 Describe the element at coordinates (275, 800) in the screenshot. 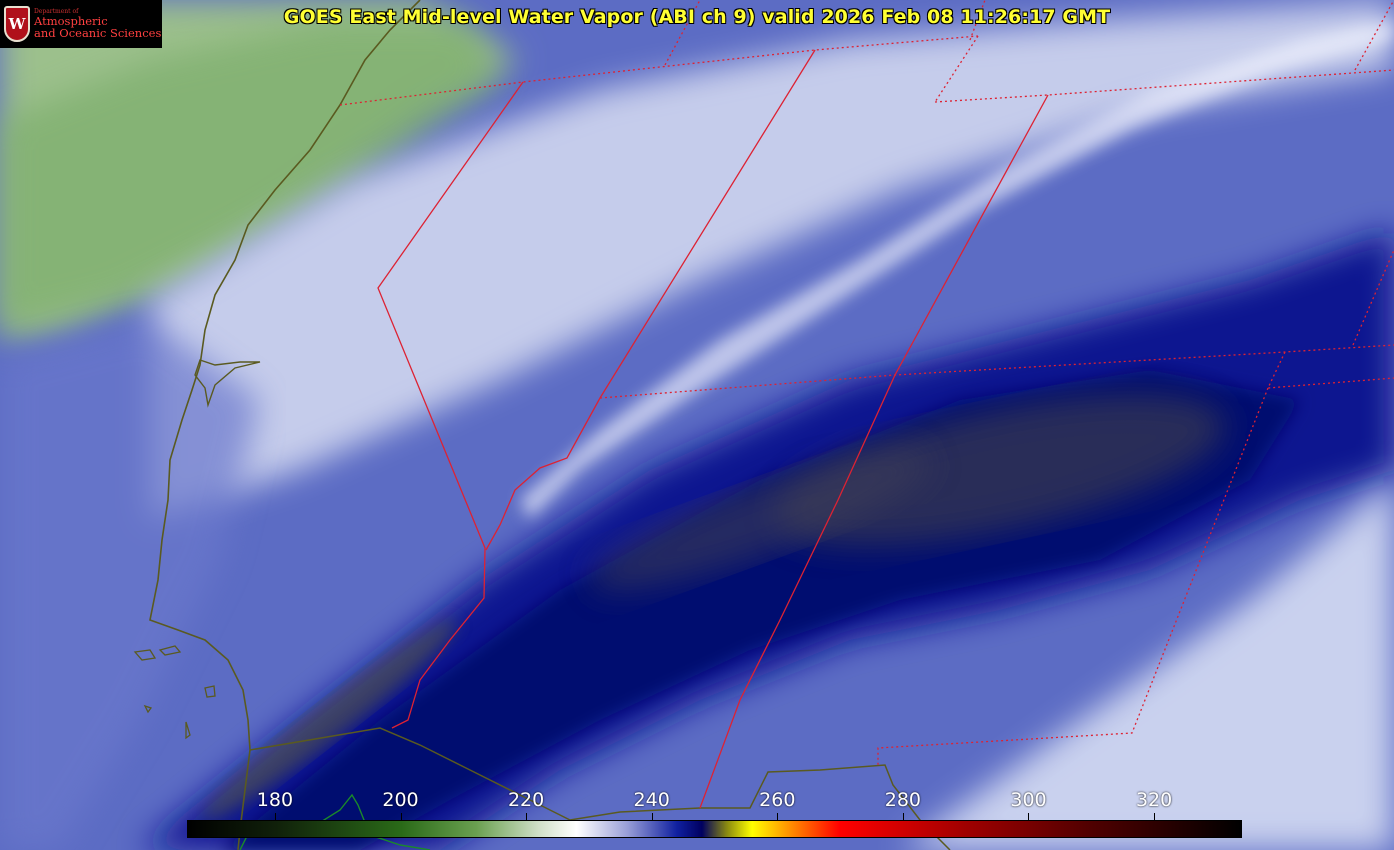

I see `colorbar-label-180: 180` at that location.